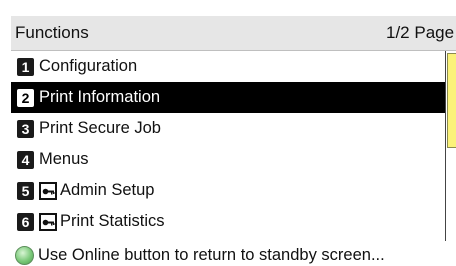  What do you see at coordinates (228, 221) in the screenshot?
I see `menu-item-print-statistics: 6 Print Statistics` at bounding box center [228, 221].